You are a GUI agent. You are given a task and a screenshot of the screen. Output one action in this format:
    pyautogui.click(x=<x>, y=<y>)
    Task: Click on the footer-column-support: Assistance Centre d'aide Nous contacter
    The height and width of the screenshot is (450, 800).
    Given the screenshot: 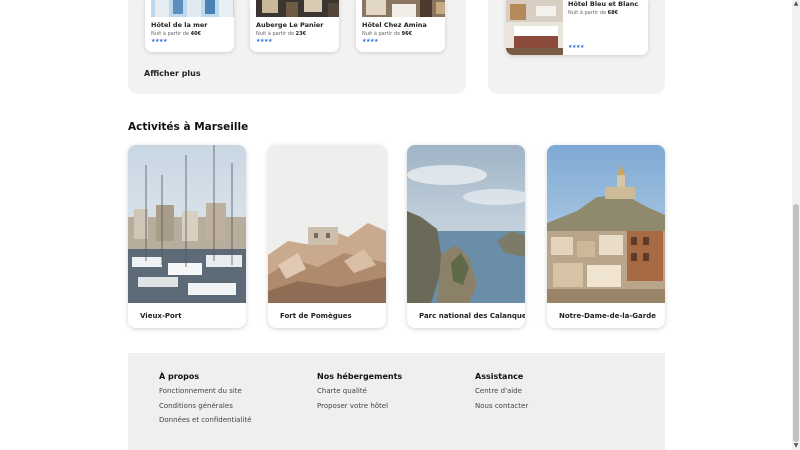 What is the action you would take?
    pyautogui.click(x=501, y=394)
    